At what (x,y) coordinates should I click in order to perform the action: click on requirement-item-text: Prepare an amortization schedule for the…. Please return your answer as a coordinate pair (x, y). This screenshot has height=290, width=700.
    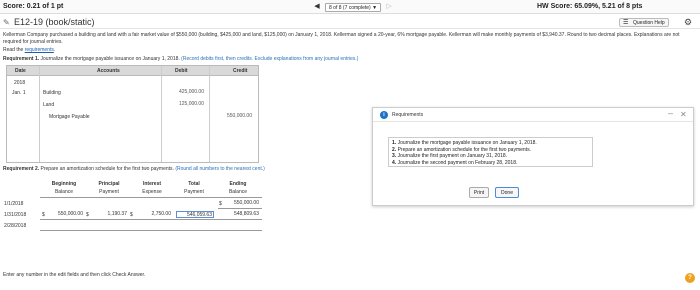
    Looking at the image, I should click on (464, 149).